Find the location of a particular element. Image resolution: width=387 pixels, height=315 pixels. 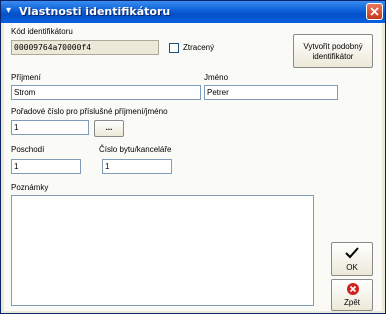

name-label: Jméno is located at coordinates (216, 77).